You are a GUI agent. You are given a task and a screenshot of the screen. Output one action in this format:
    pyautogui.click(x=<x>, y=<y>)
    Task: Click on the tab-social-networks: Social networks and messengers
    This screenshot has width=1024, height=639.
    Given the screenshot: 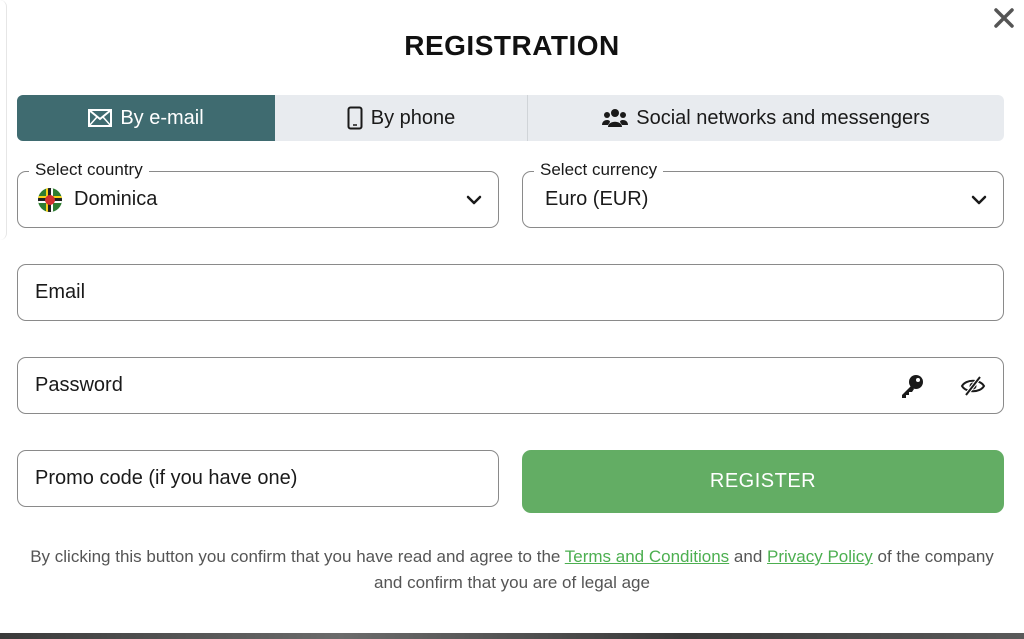 What is the action you would take?
    pyautogui.click(x=766, y=118)
    